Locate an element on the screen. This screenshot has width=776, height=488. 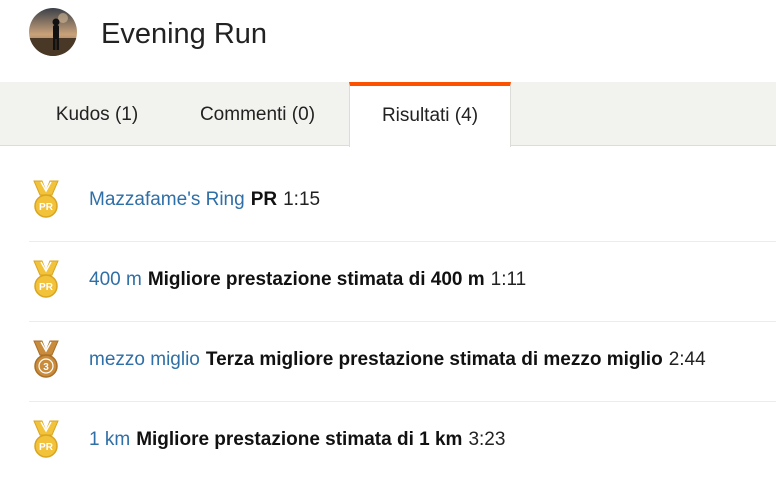
achievement-label: Migliore prestazione stimata di 400 m is located at coordinates (316, 279).